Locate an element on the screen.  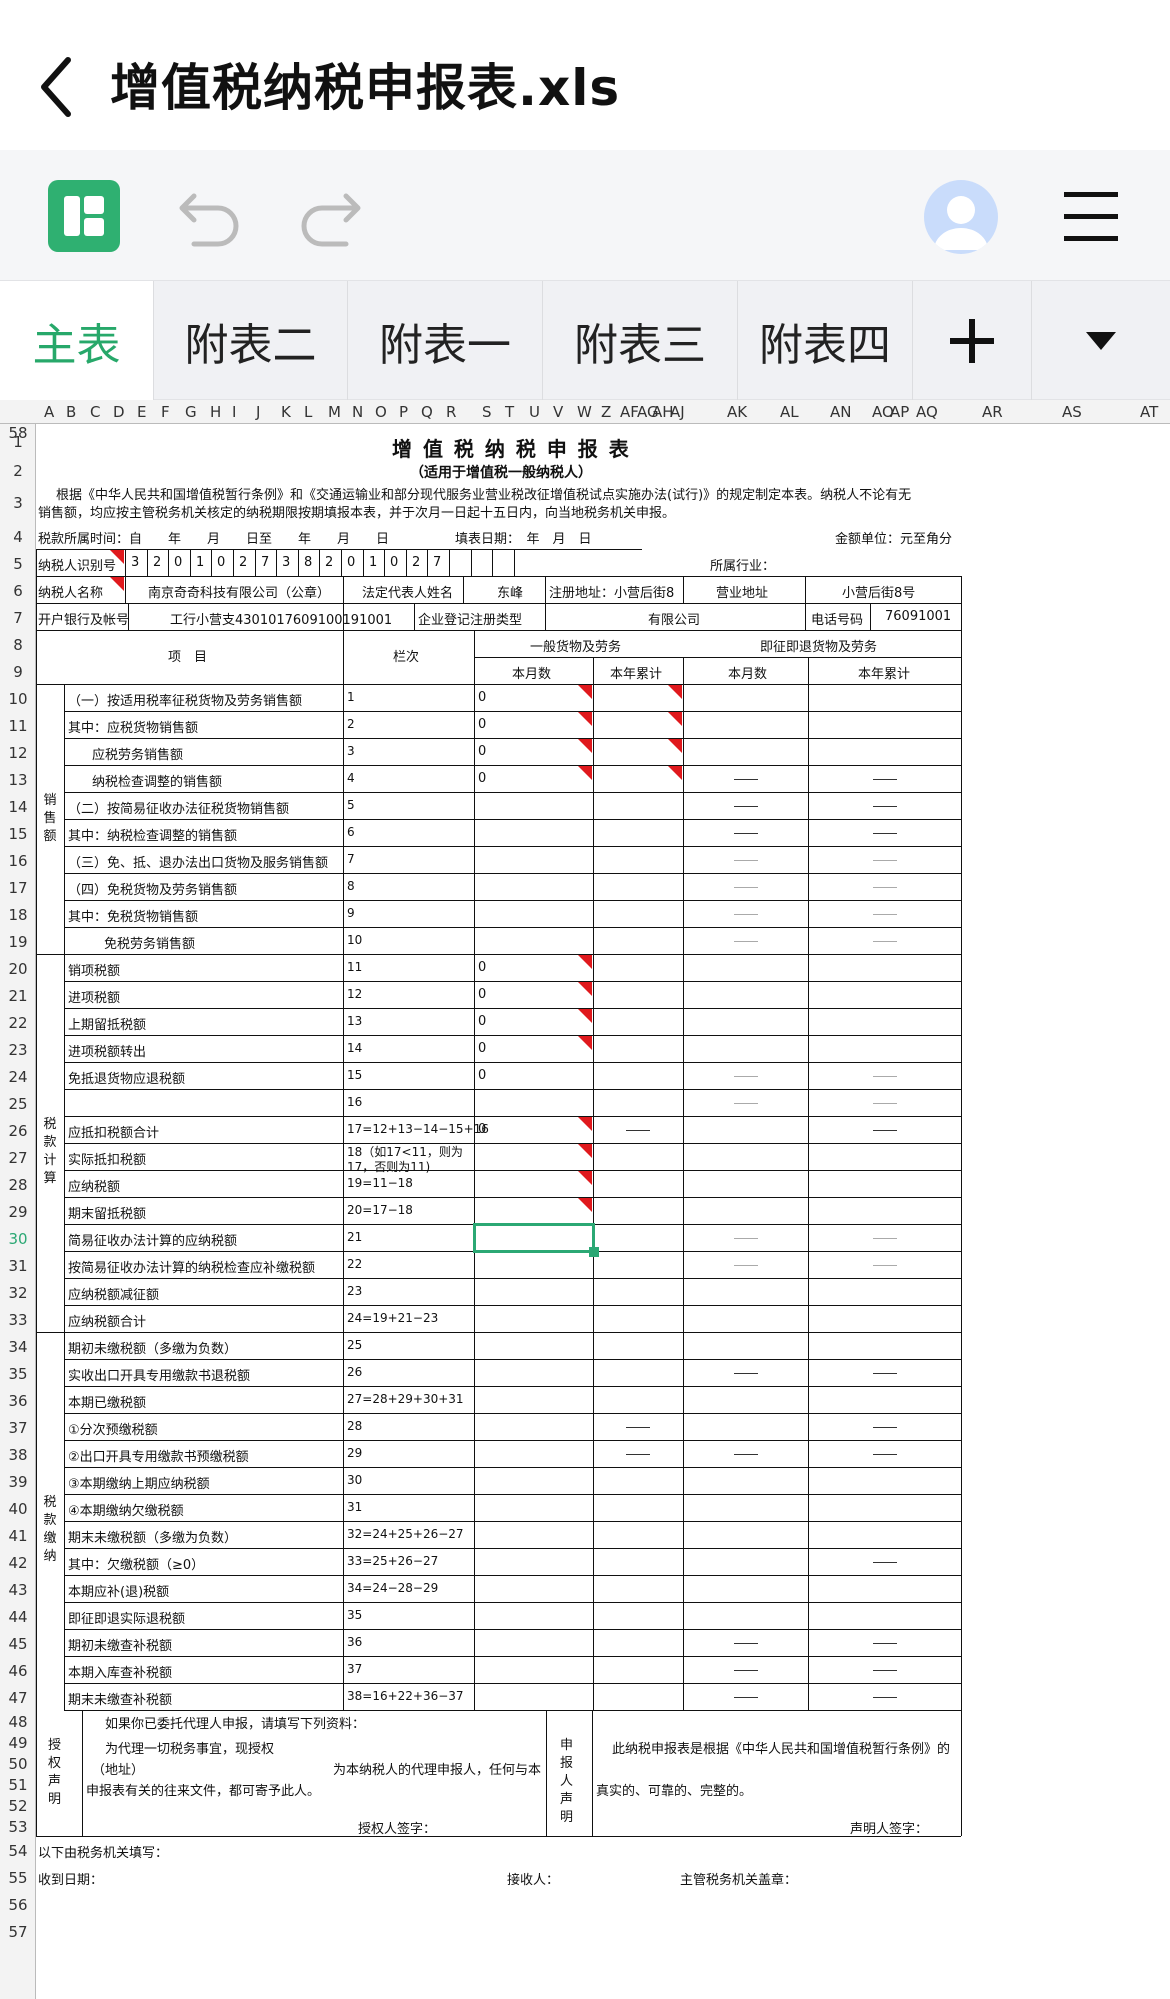
row-line-no: 4 is located at coordinates (351, 777).